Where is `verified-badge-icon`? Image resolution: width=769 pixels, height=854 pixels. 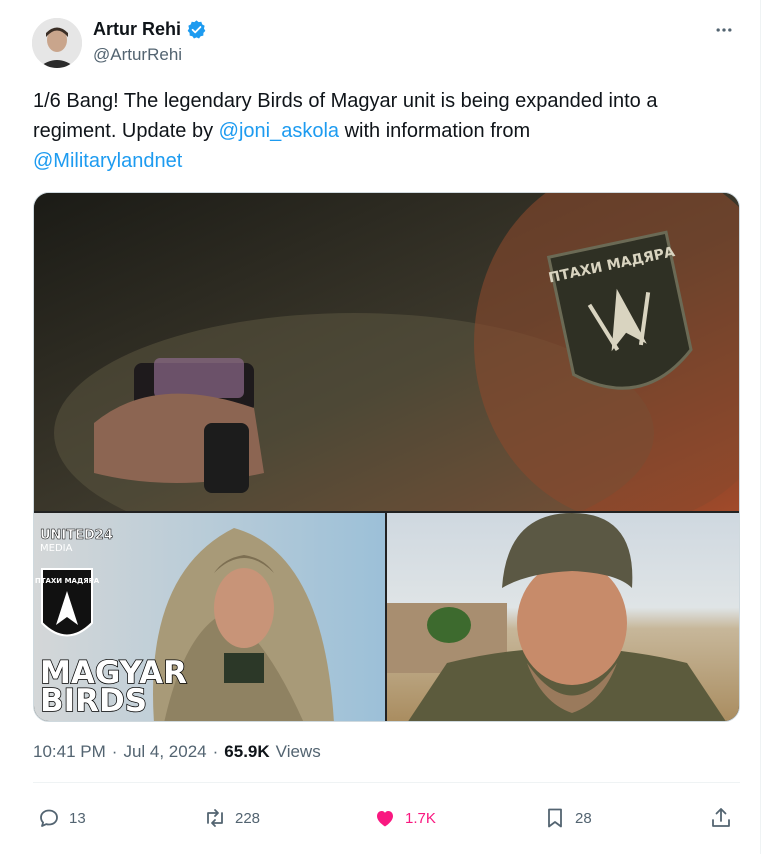
verified-badge-icon is located at coordinates (196, 29).